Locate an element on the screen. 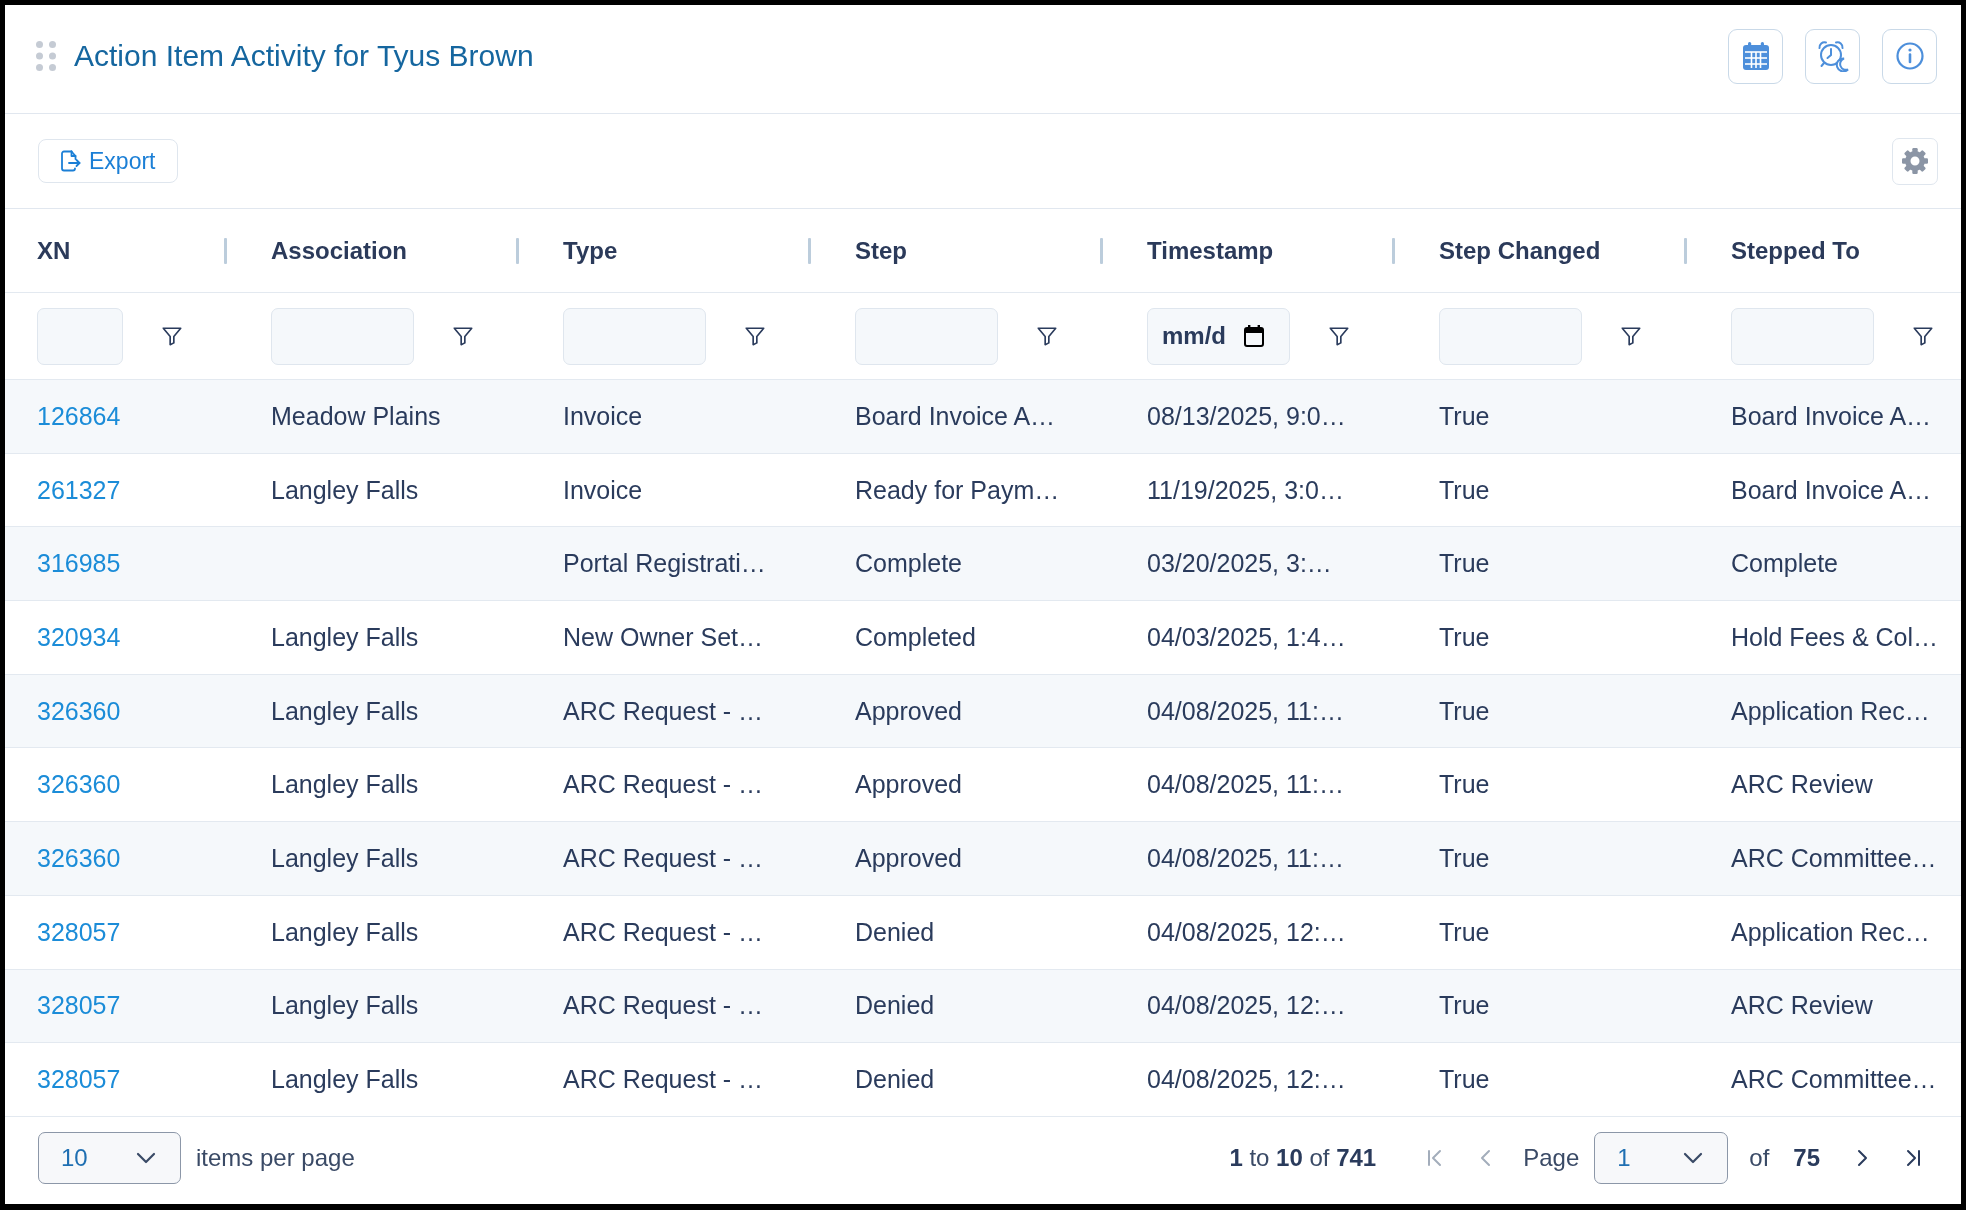 The width and height of the screenshot is (1966, 1210). association-text: Meadow Plains is located at coordinates (356, 416).